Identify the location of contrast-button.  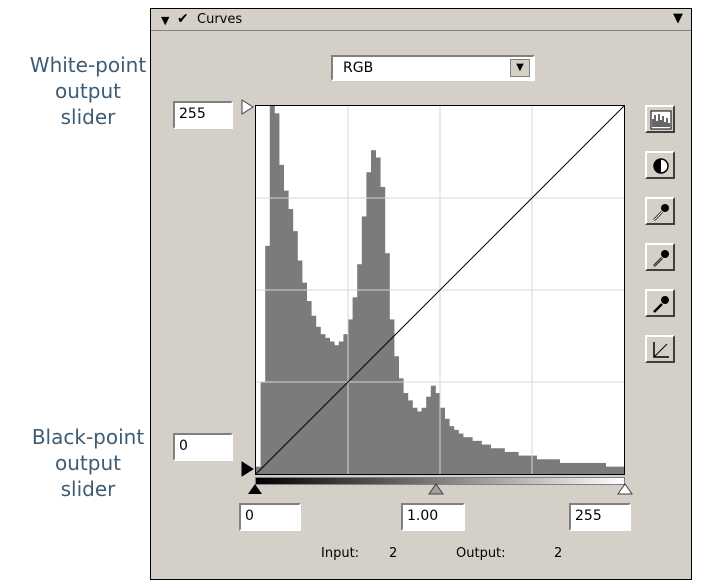
(660, 165).